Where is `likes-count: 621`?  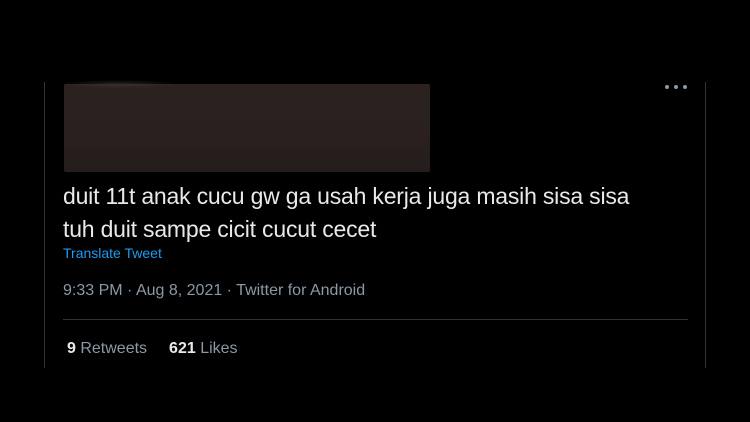
likes-count: 621 is located at coordinates (182, 348).